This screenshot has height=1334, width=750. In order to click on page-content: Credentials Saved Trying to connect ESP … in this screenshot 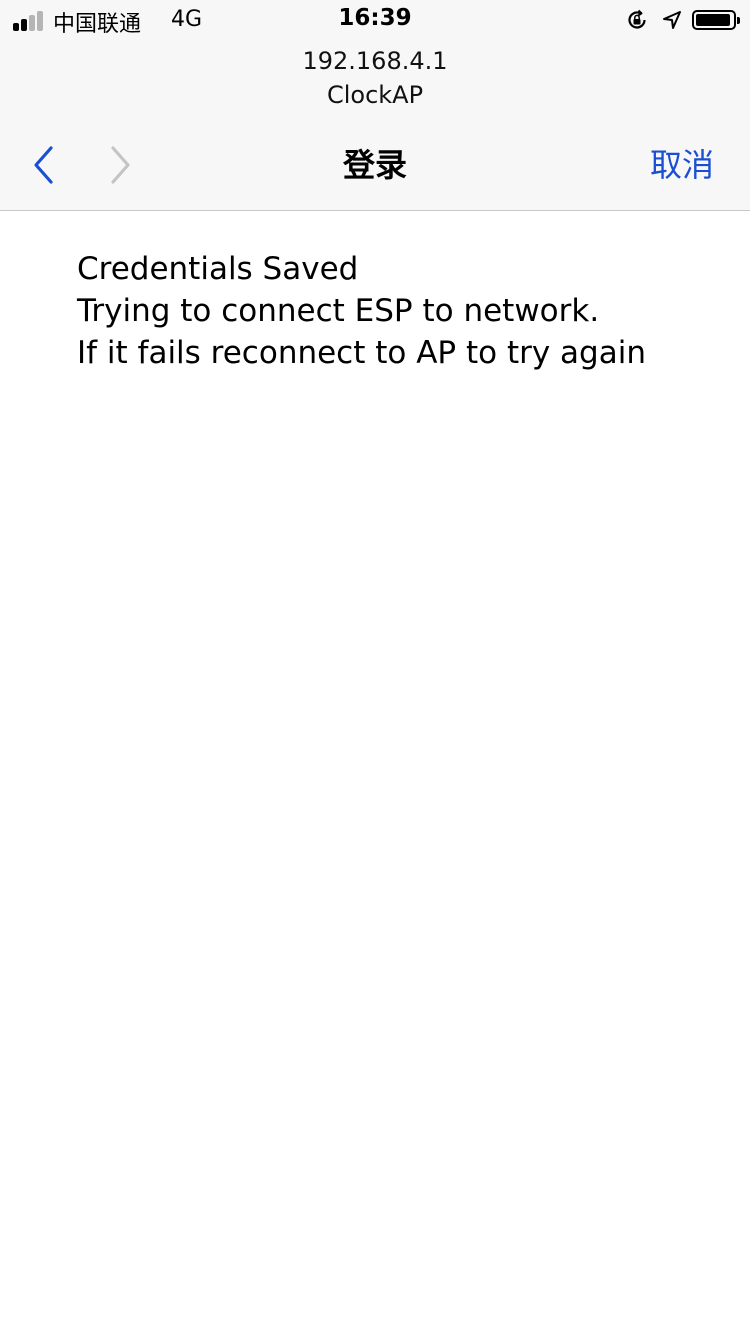, I will do `click(407, 311)`.